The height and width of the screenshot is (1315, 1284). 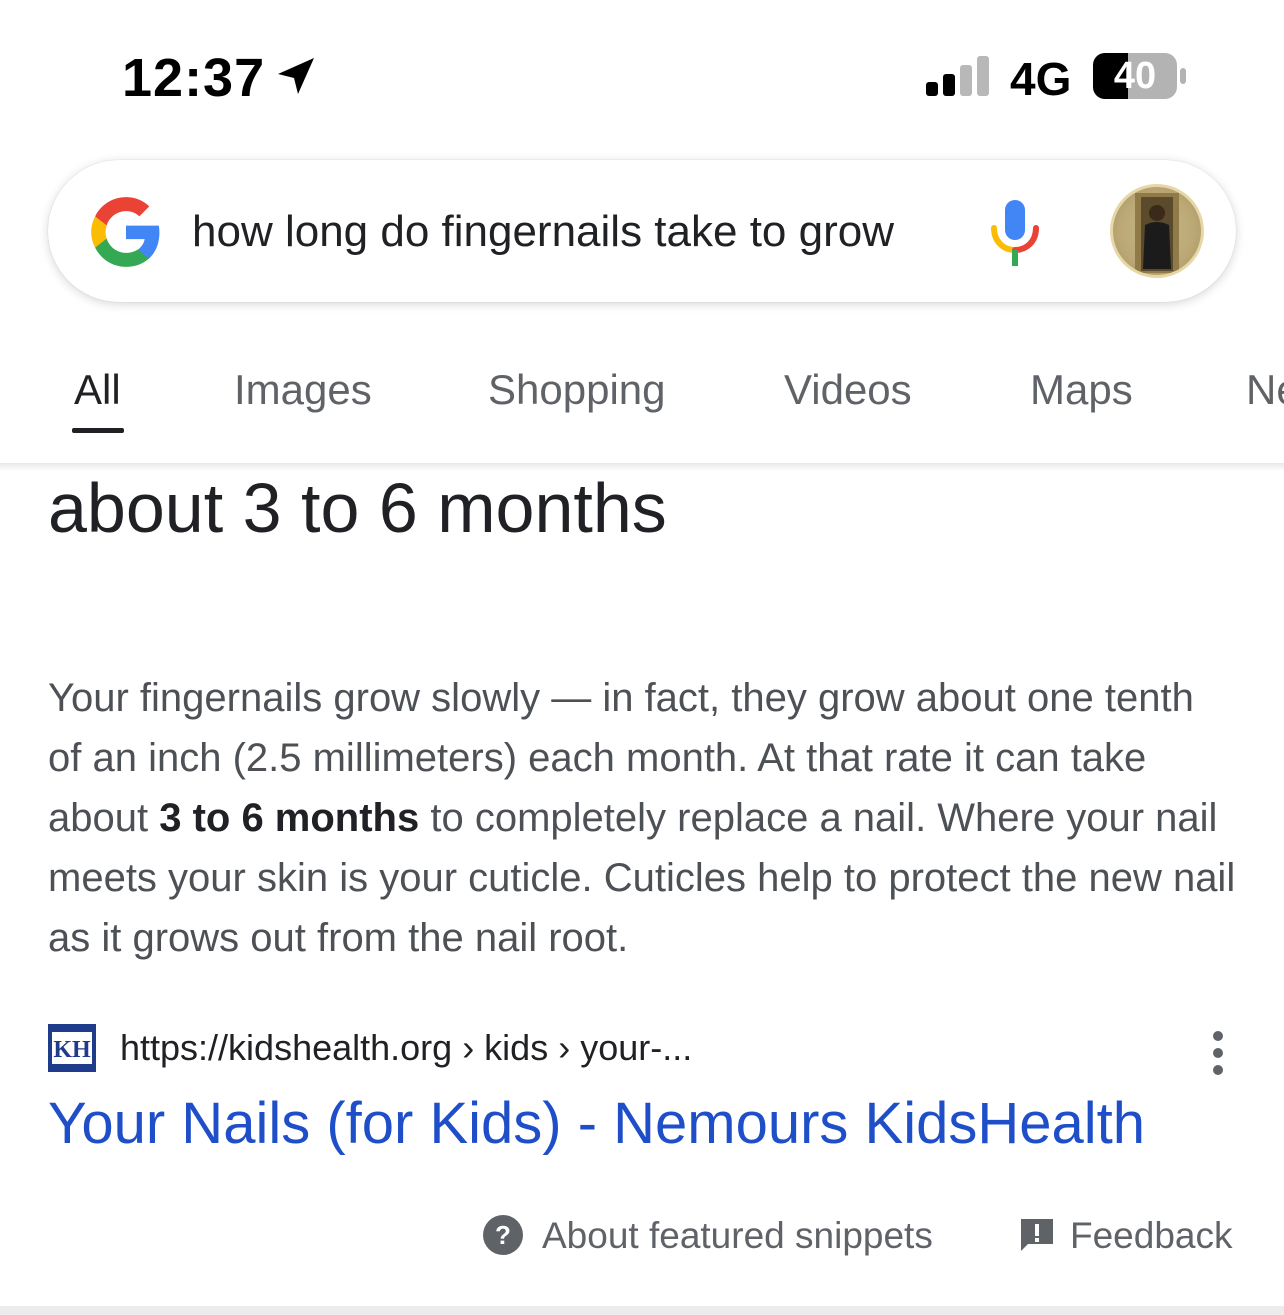 I want to click on tab-images: Images, so click(x=303, y=390).